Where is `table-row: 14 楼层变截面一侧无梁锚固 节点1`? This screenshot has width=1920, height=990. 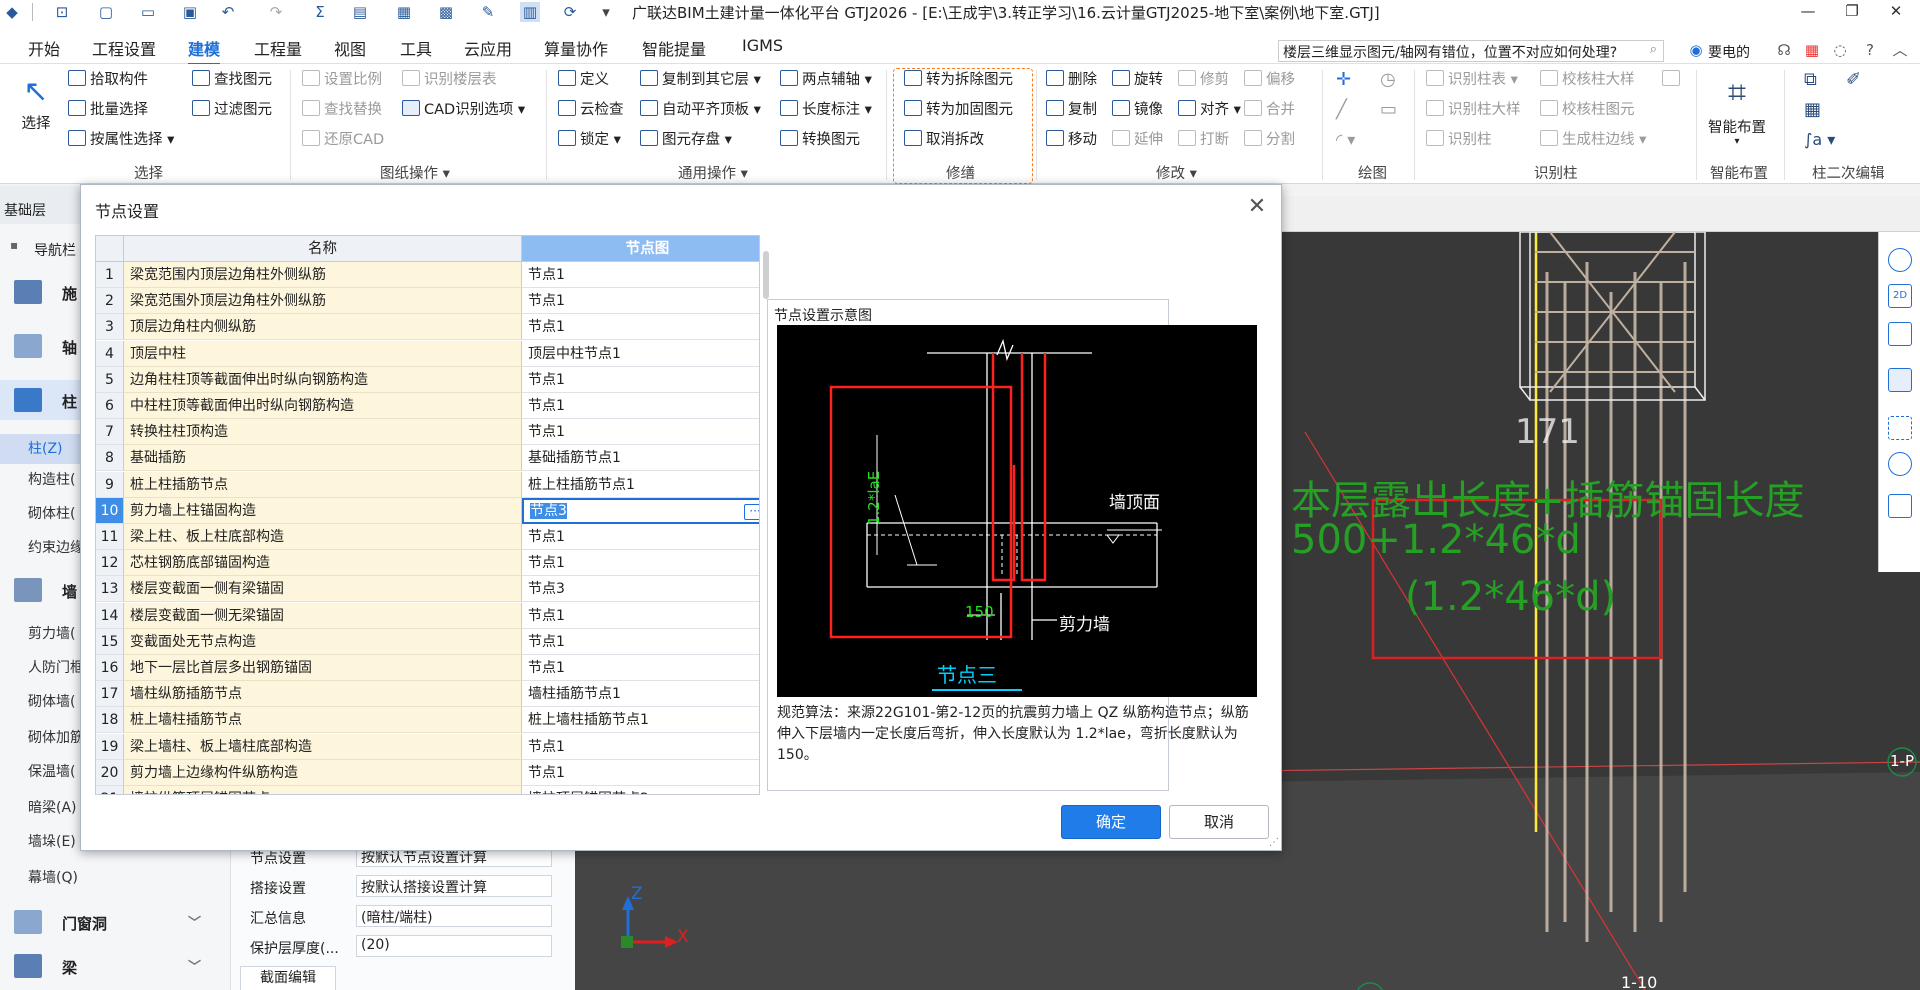
table-row: 14 楼层变截面一侧无梁锚固 节点1 is located at coordinates (427, 615).